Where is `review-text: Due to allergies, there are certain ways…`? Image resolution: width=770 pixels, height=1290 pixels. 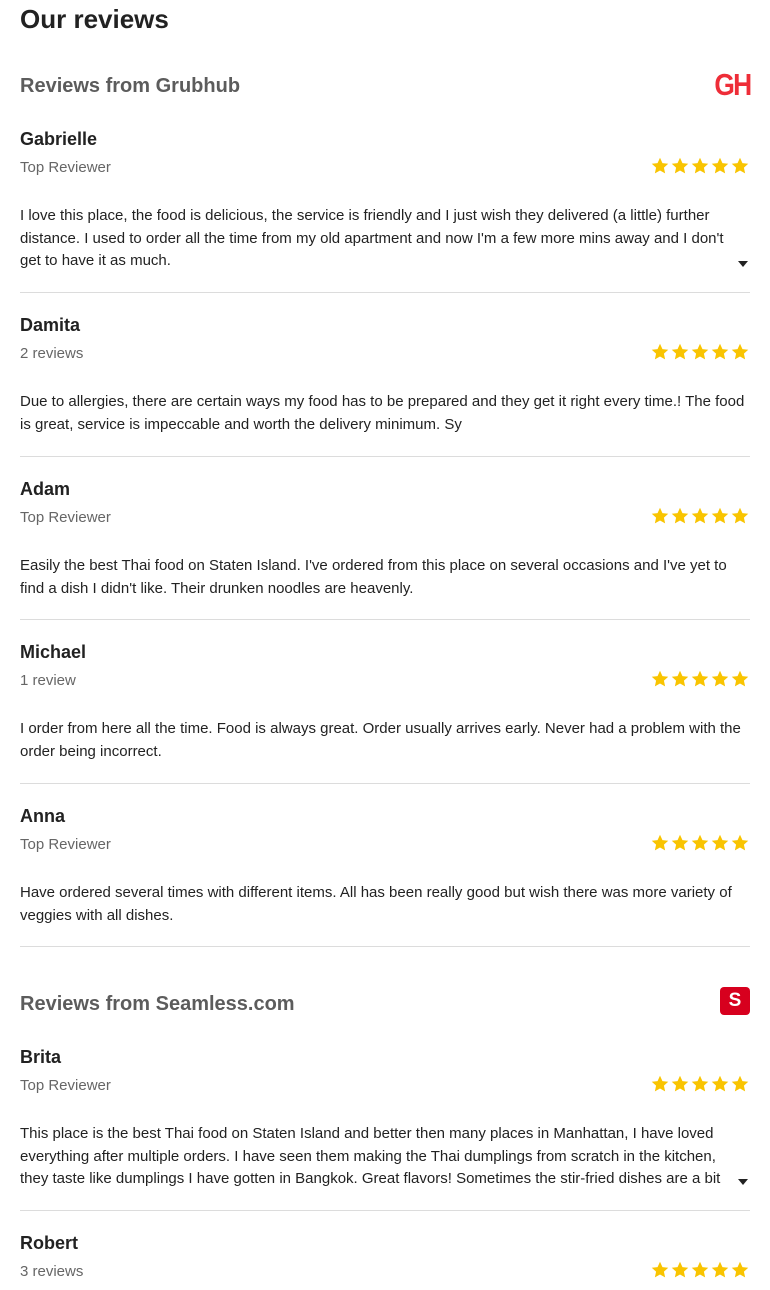
review-text: Due to allergies, there are certain ways… is located at coordinates (382, 413).